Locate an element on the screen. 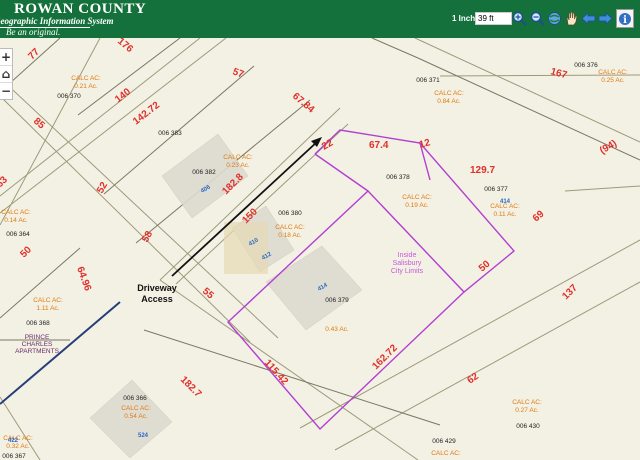 The image size is (640, 460). map-zoom-in-button: + is located at coordinates (6, 57).